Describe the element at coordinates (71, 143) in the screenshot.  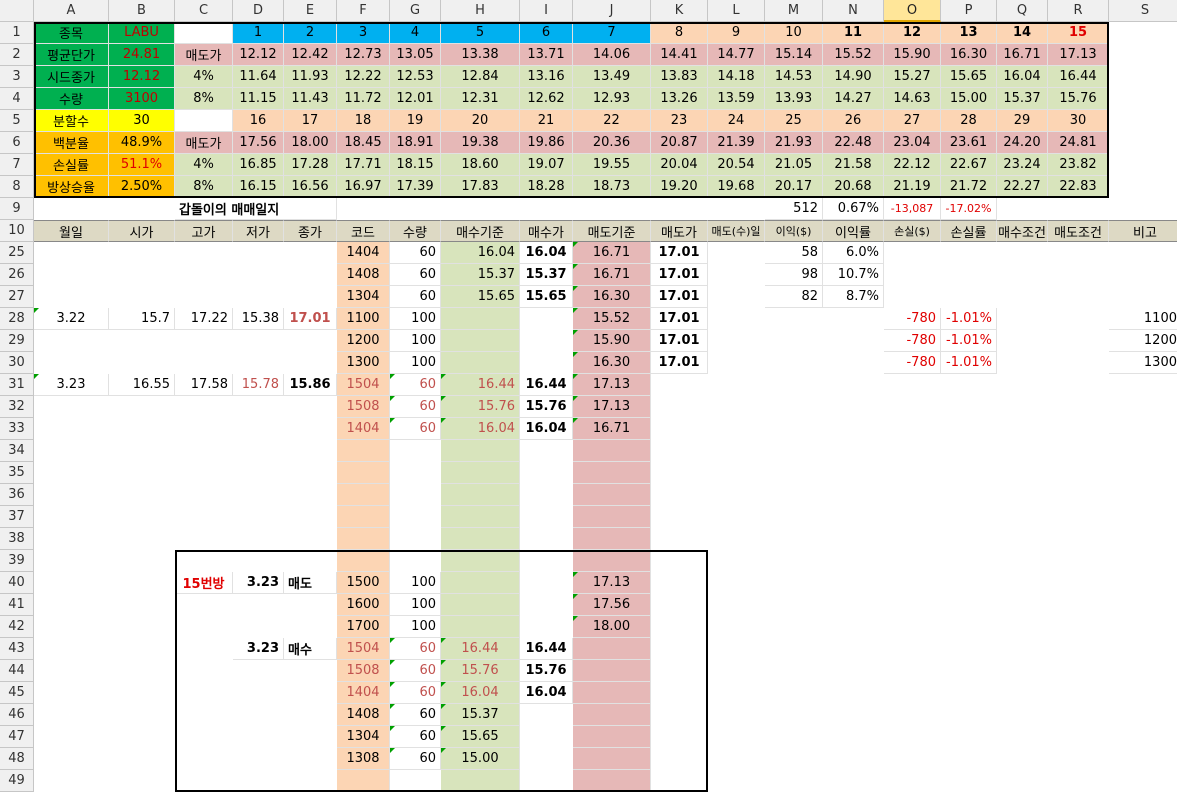
I see `label-r6: 백분율` at that location.